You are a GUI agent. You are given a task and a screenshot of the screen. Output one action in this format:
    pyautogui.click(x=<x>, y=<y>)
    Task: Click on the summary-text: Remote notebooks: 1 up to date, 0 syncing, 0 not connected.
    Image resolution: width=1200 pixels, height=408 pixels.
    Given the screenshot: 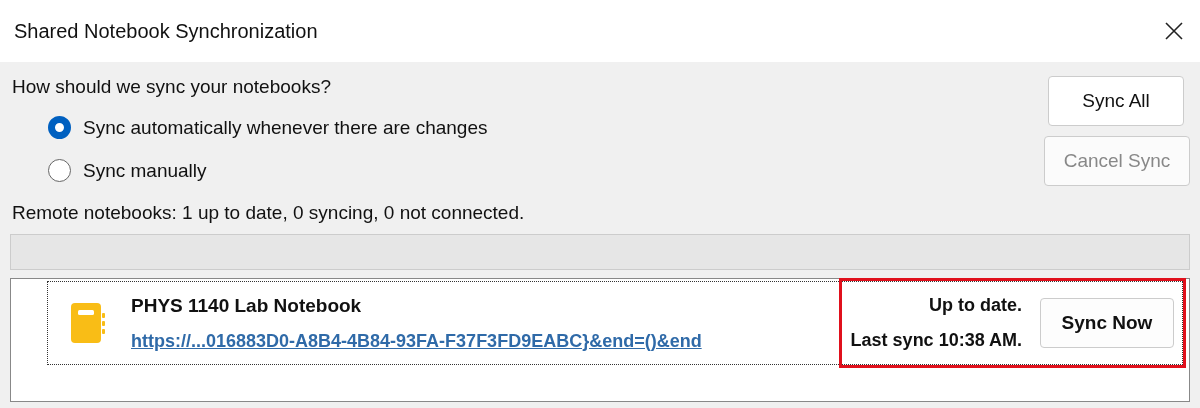 What is the action you would take?
    pyautogui.click(x=268, y=213)
    